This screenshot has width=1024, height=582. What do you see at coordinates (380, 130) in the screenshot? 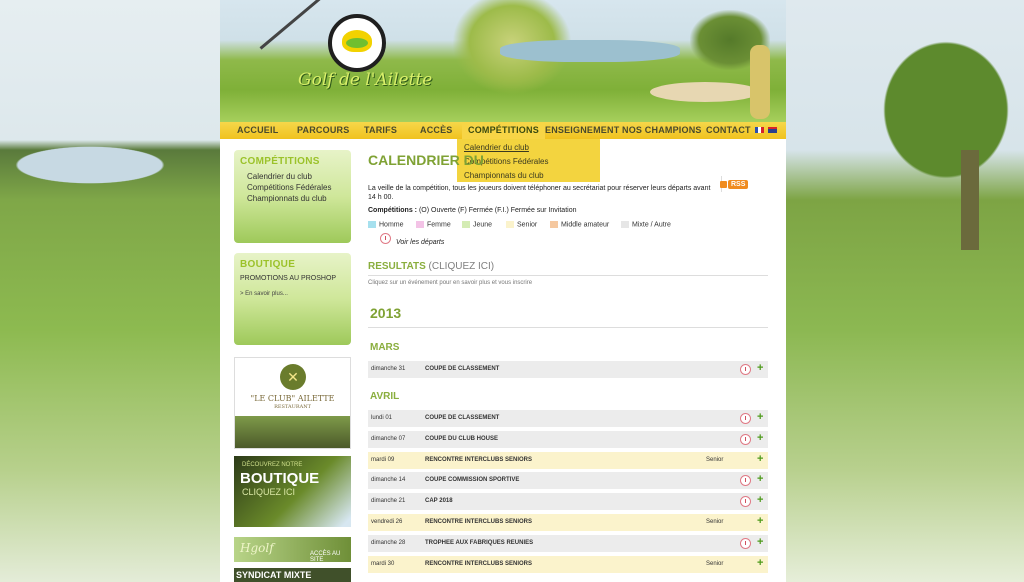
I see `nav-tarifs: TARIFS` at bounding box center [380, 130].